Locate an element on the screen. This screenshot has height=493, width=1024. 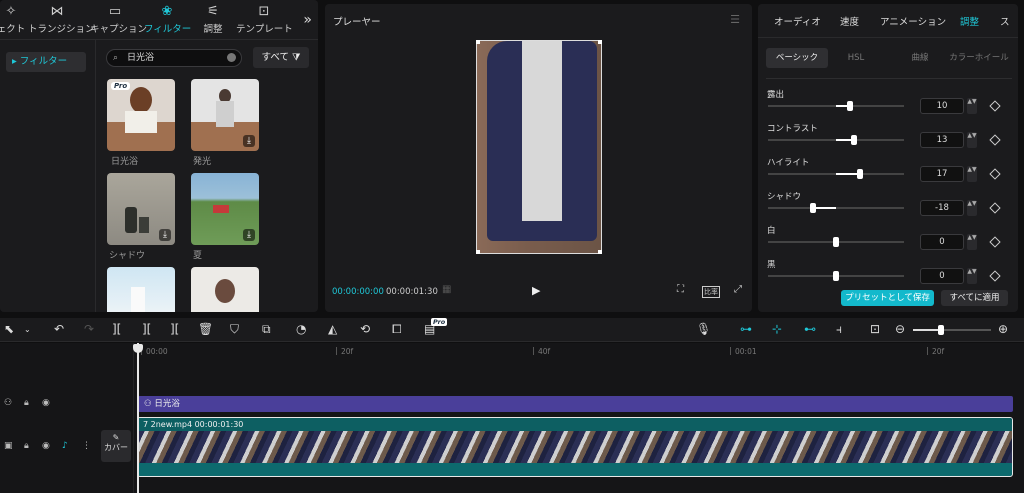
param-value-input: 13 is located at coordinates (942, 140).